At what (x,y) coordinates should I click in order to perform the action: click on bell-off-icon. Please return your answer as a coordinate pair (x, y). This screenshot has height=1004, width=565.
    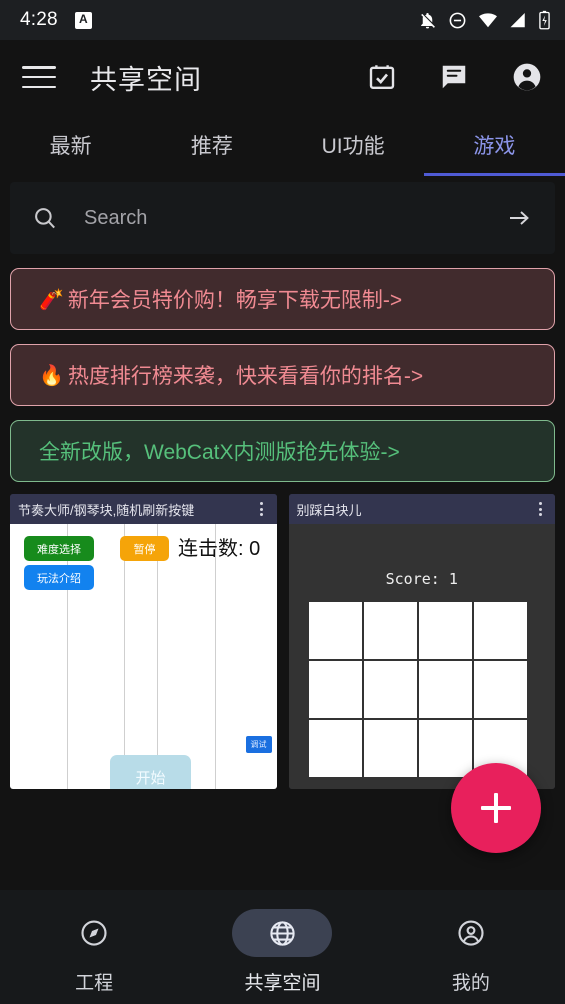
    Looking at the image, I should click on (428, 20).